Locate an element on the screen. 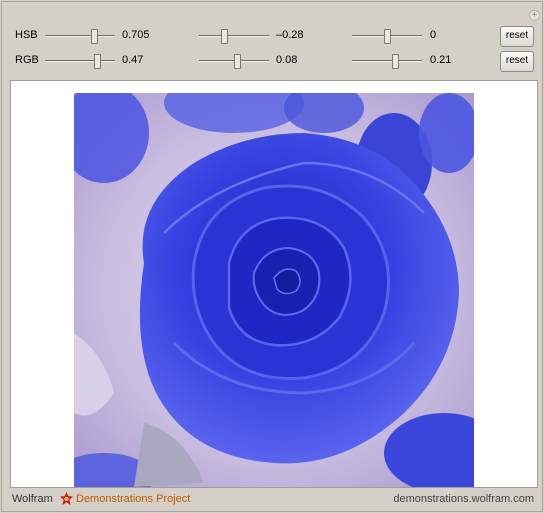  demonstrations-project-link: Demonstrations Project is located at coordinates (133, 499).